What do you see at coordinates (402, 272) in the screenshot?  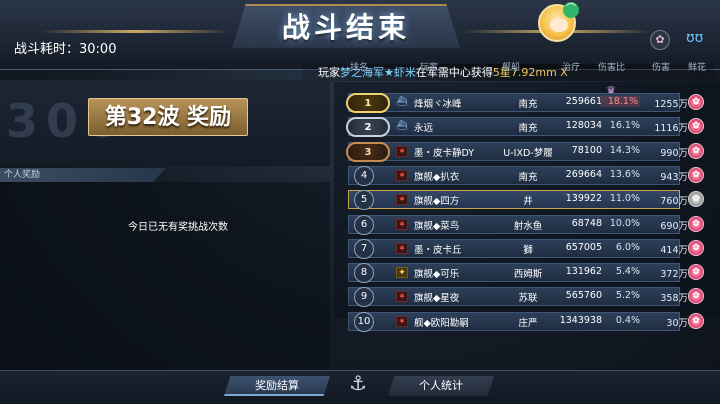 I see `fleet-flag-icon: ✦` at bounding box center [402, 272].